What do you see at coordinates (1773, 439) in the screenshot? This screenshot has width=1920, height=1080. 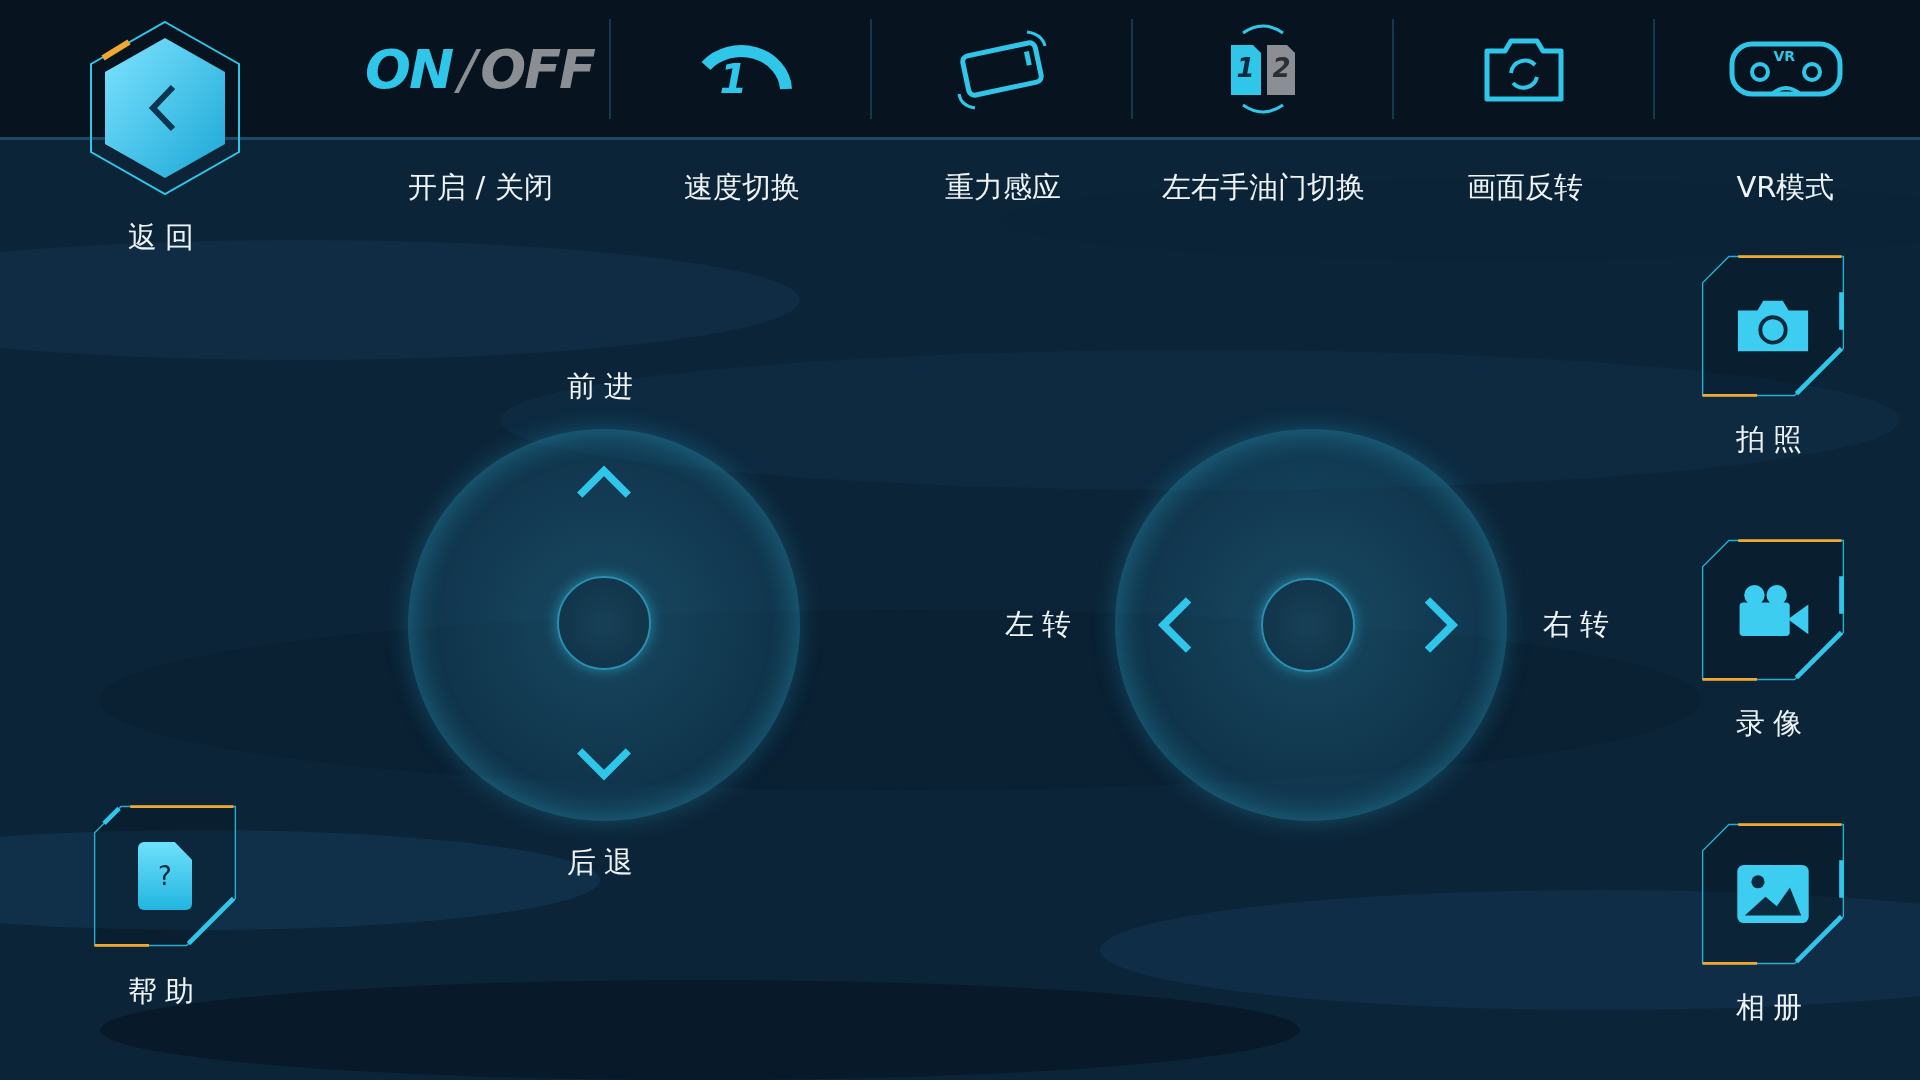 I see `photo-label: 拍照` at bounding box center [1773, 439].